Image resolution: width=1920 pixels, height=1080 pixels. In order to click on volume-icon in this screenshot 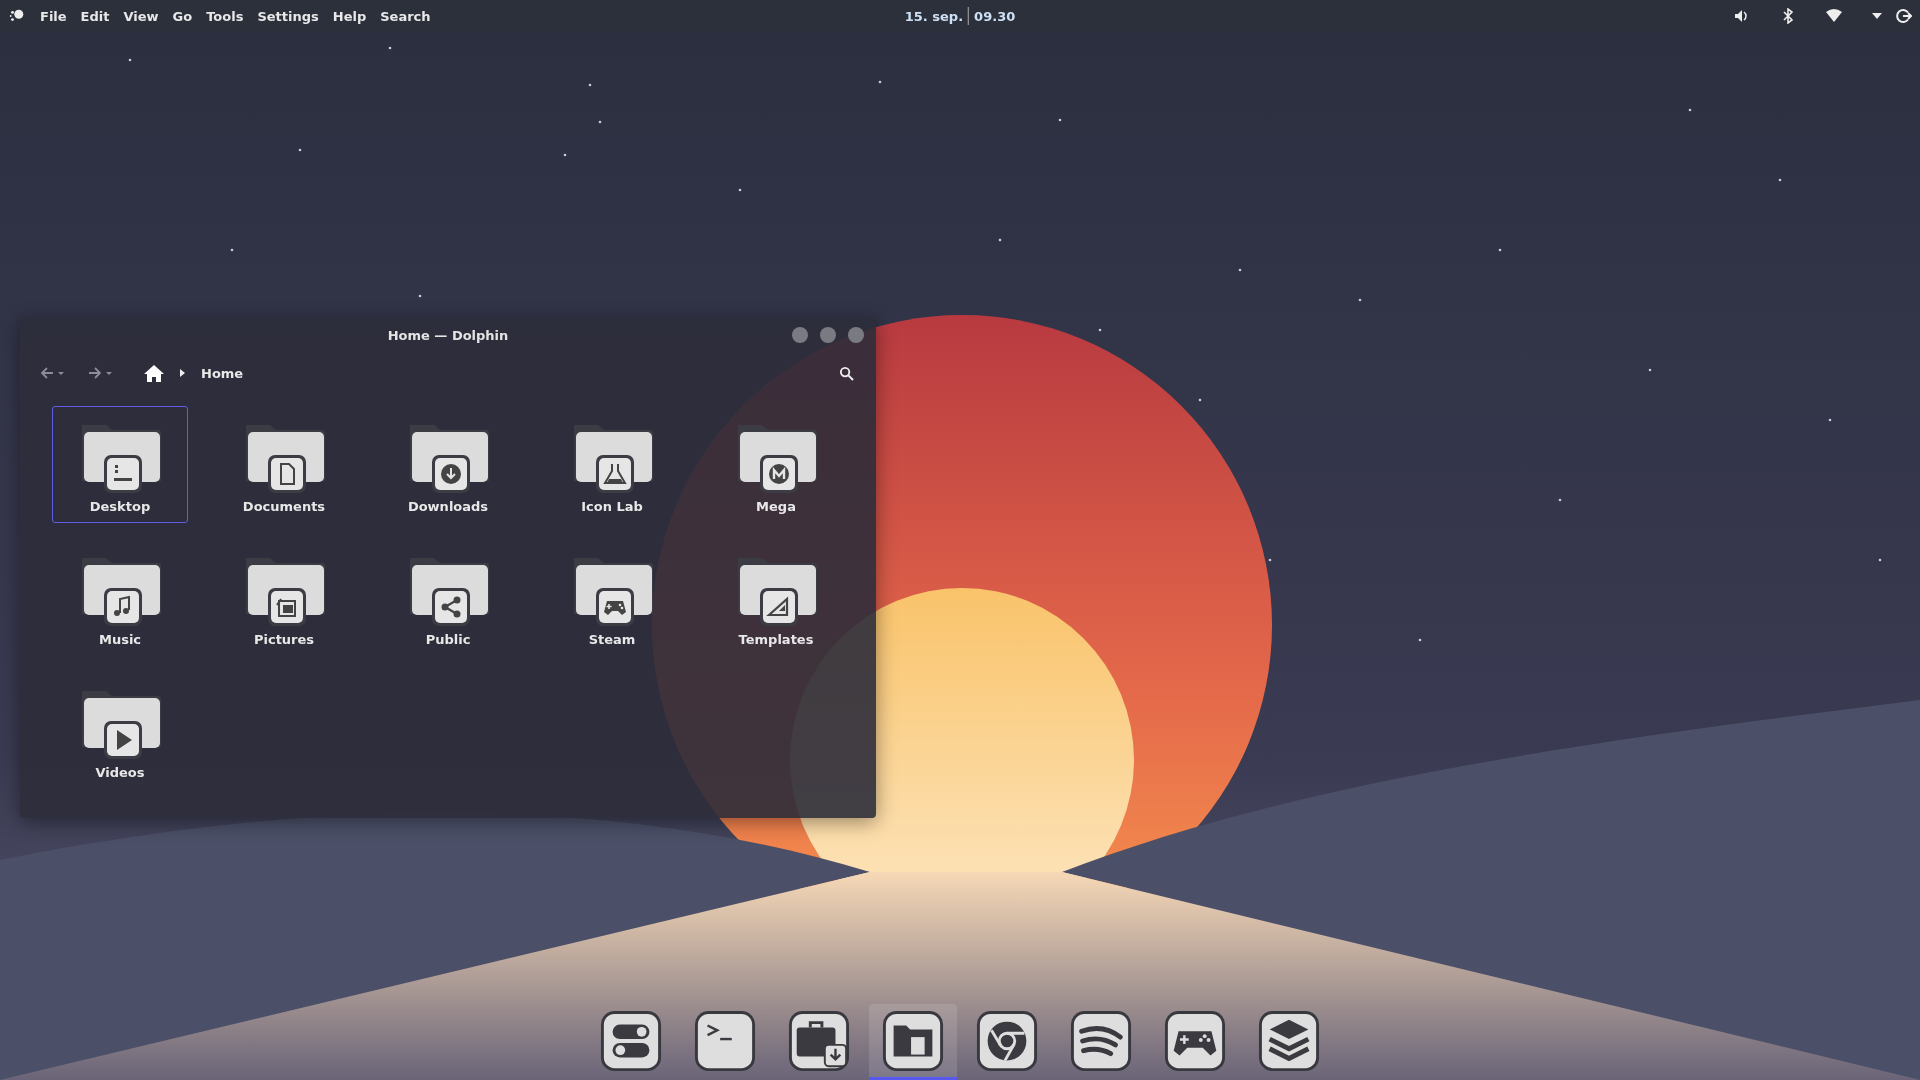, I will do `click(1742, 16)`.